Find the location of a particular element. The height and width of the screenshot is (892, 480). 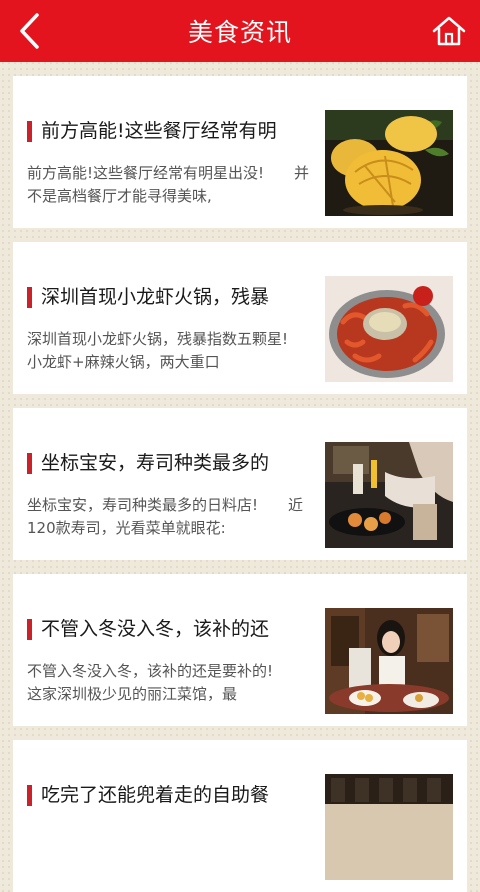

top-bar: 美食资讯 is located at coordinates (240, 31).